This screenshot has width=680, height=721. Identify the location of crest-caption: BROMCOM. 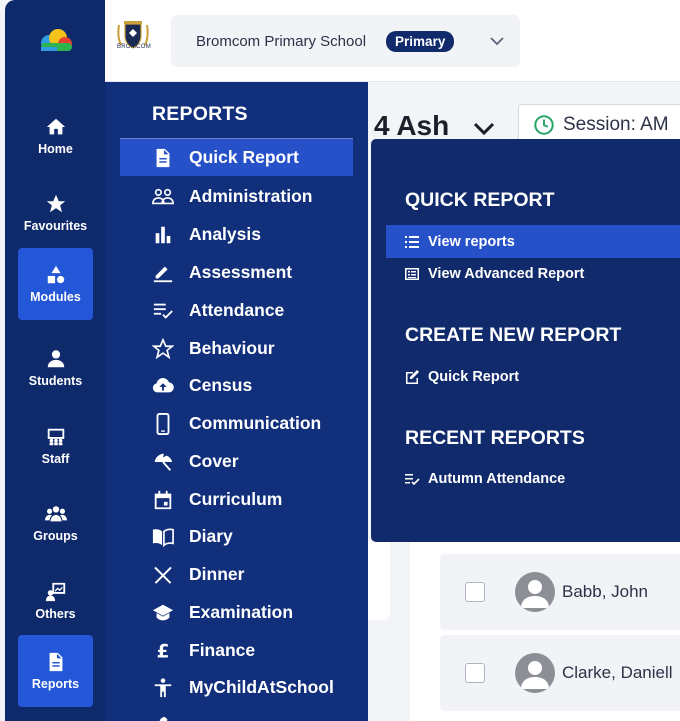
(134, 47).